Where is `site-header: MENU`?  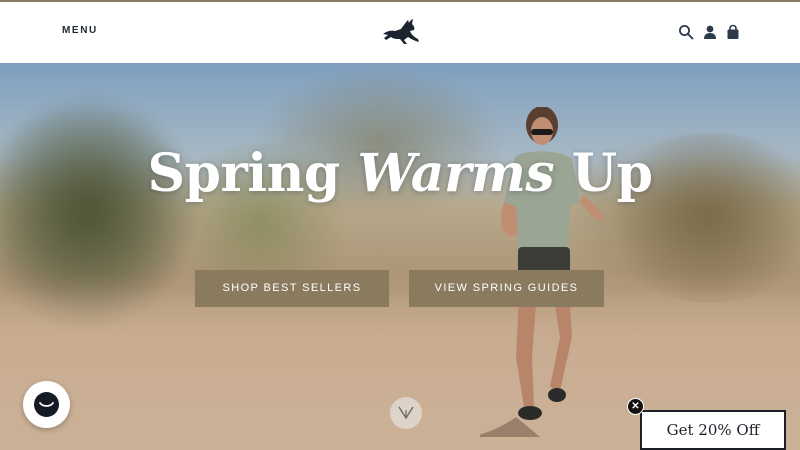
site-header: MENU is located at coordinates (400, 32).